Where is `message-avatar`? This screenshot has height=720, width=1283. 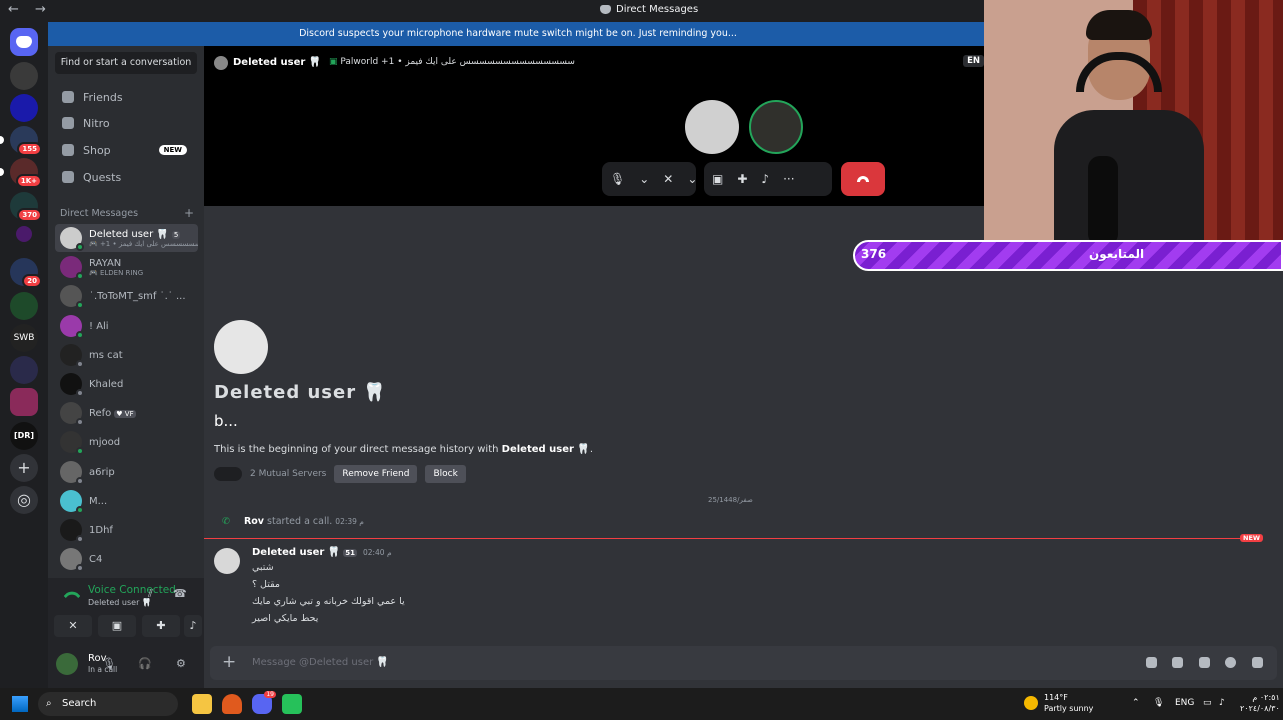
message-avatar is located at coordinates (227, 561).